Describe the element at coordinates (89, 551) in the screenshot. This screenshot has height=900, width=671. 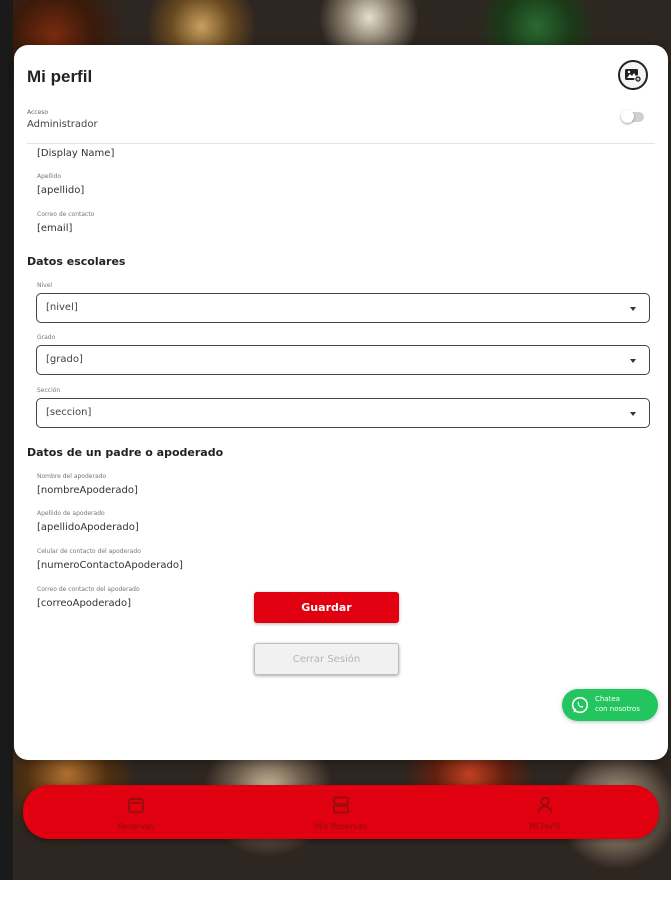
I see `guardian-phone-label: Celular de contacto del apoderado` at that location.